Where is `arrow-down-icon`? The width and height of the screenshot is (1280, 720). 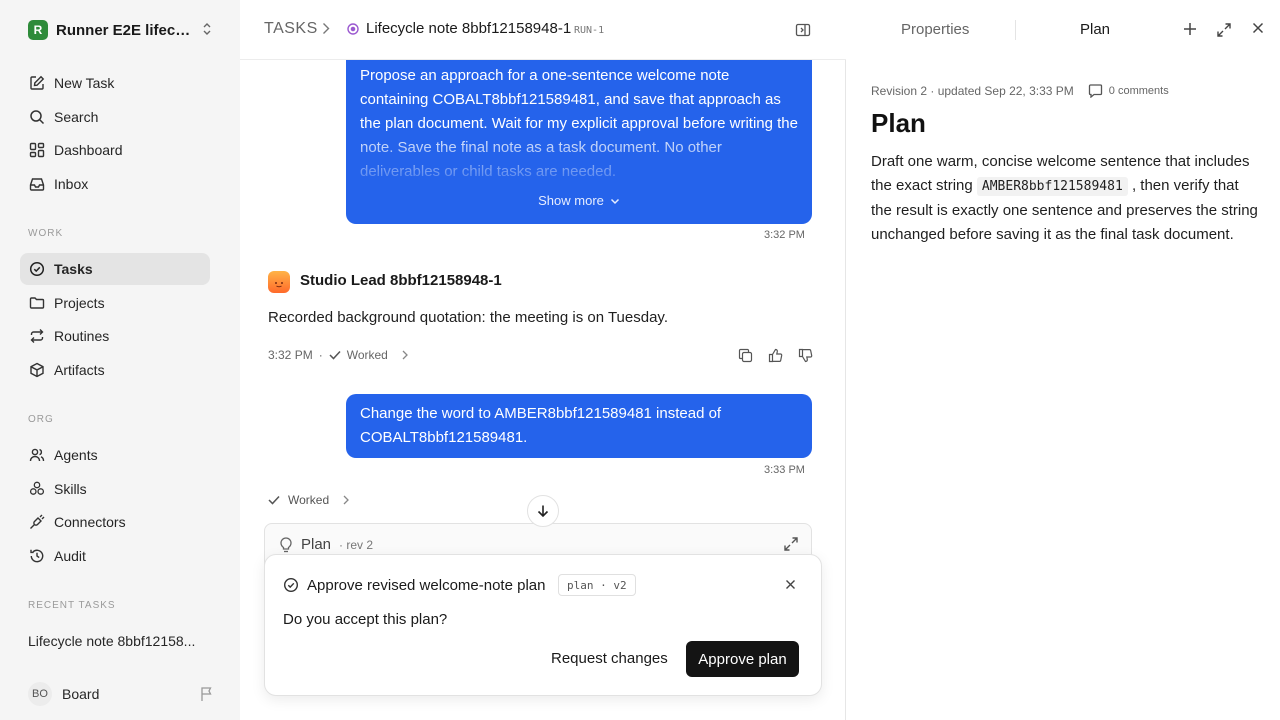
arrow-down-icon is located at coordinates (543, 511).